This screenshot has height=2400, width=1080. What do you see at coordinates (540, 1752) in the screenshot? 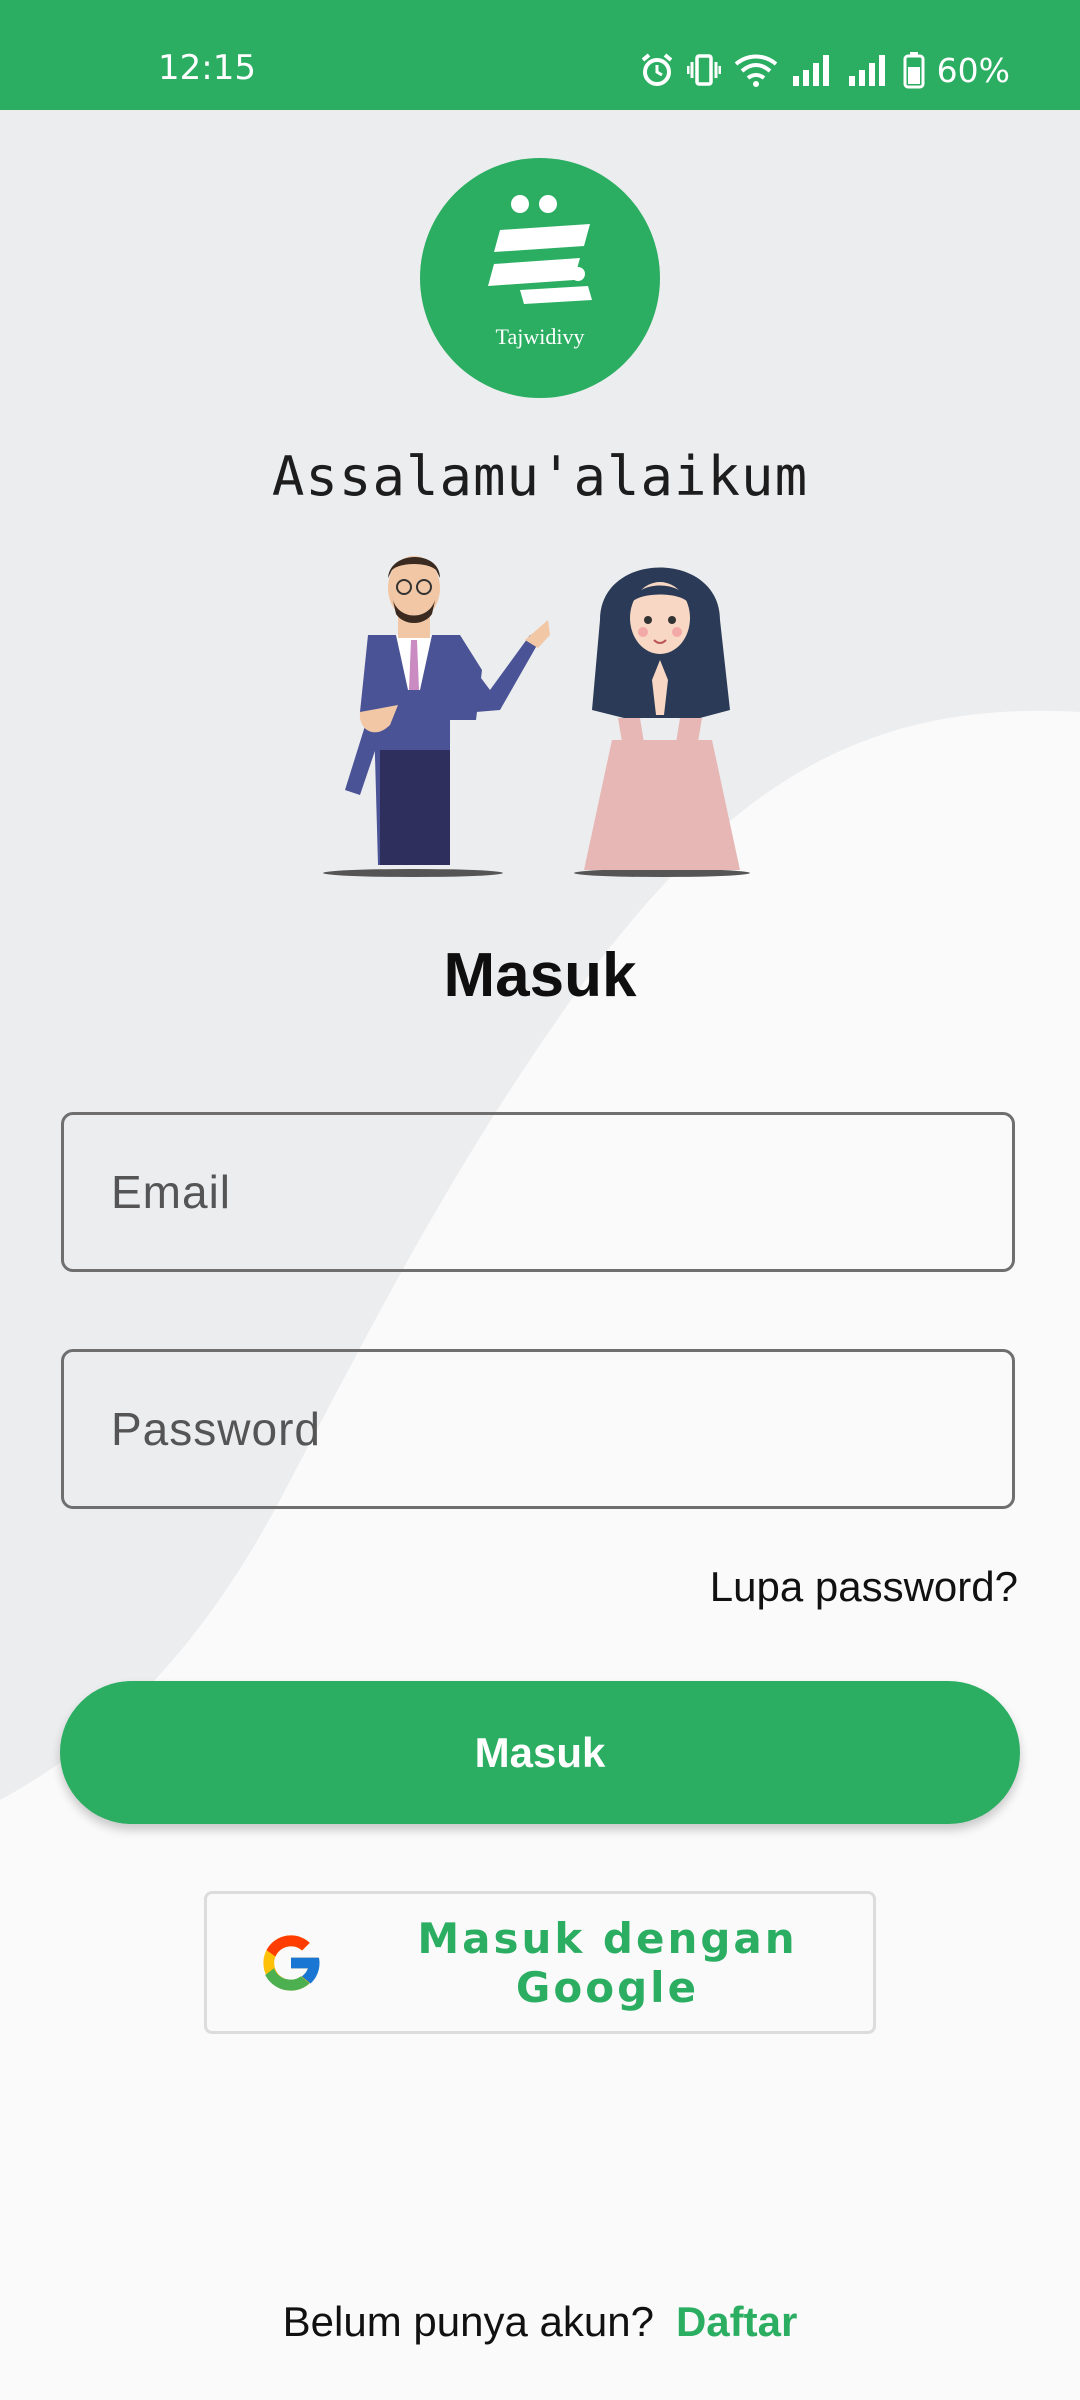
I see `login-button: Masuk` at bounding box center [540, 1752].